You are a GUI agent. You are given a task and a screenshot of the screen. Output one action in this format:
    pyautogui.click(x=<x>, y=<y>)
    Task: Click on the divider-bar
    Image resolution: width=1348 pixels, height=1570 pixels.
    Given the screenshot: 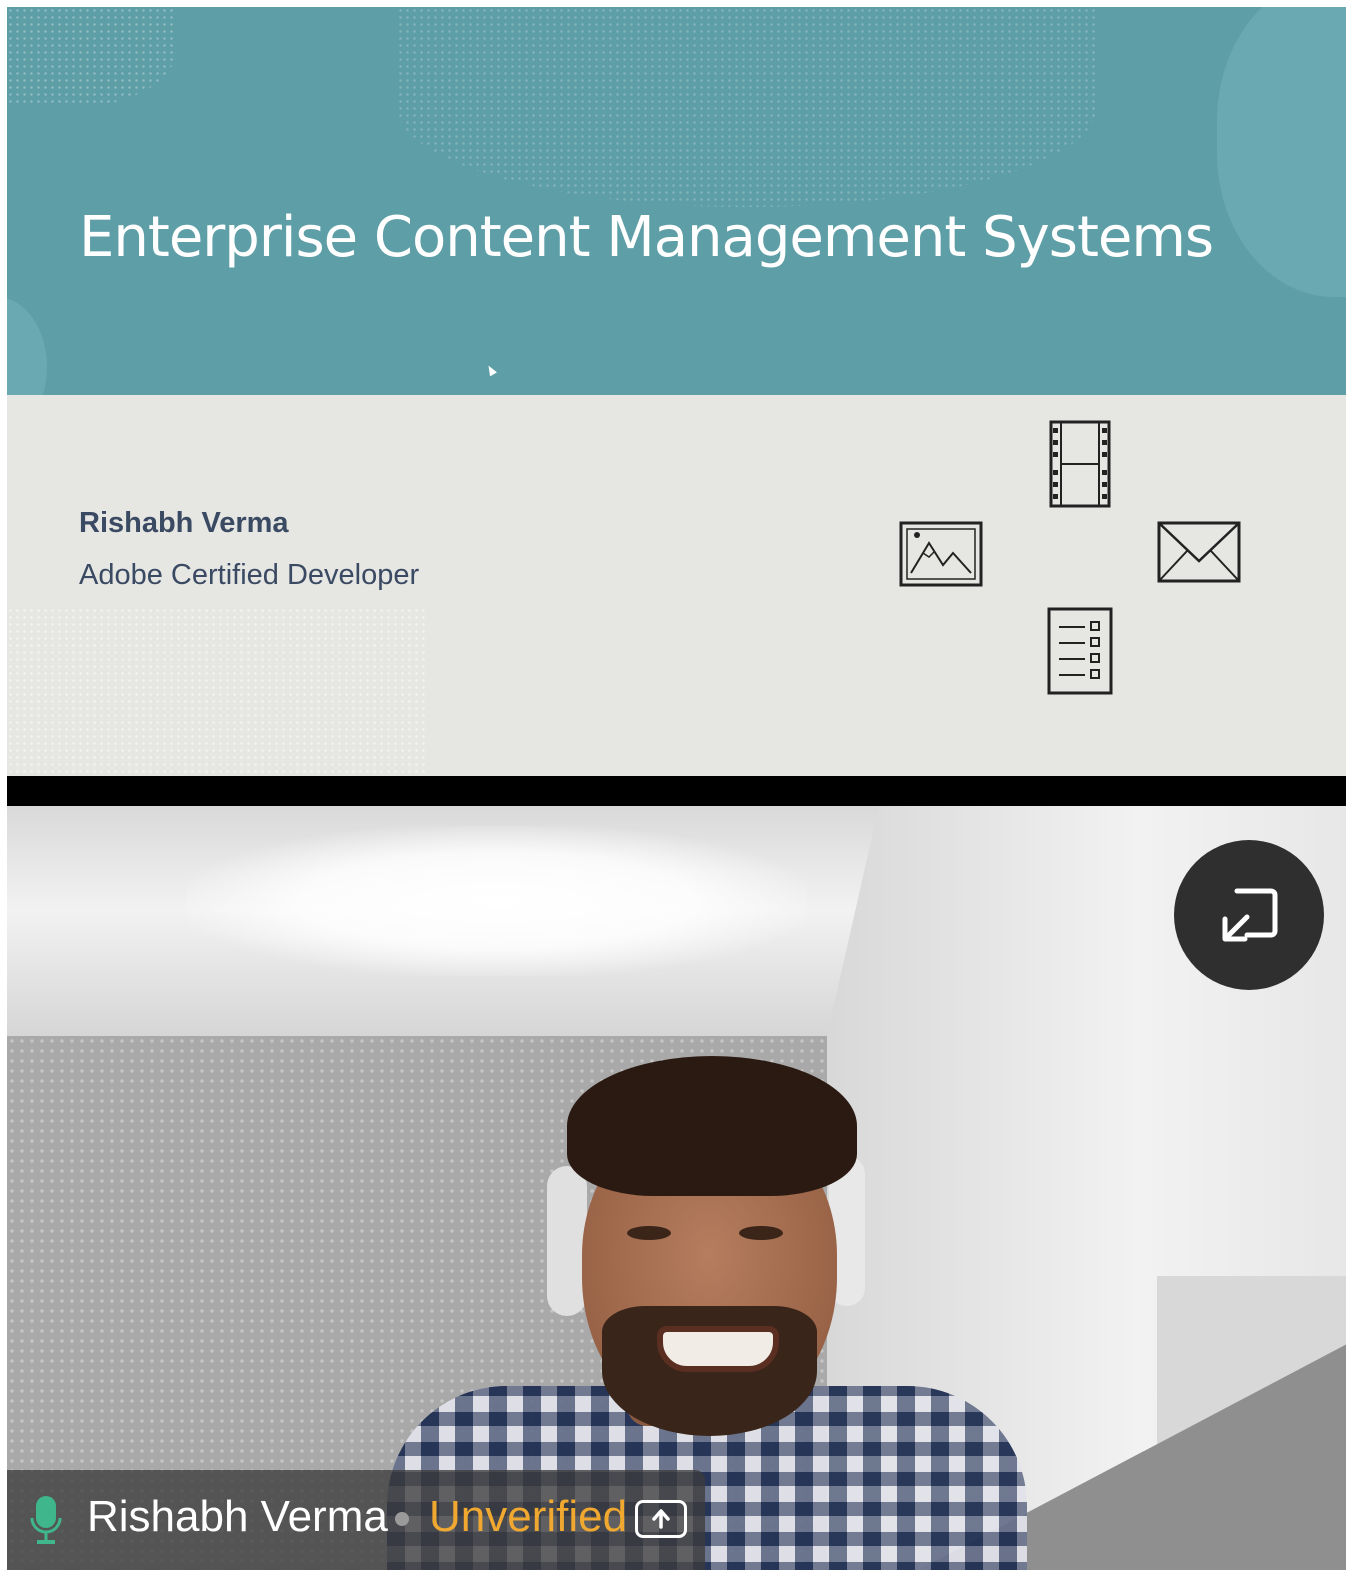 What is the action you would take?
    pyautogui.click(x=676, y=791)
    